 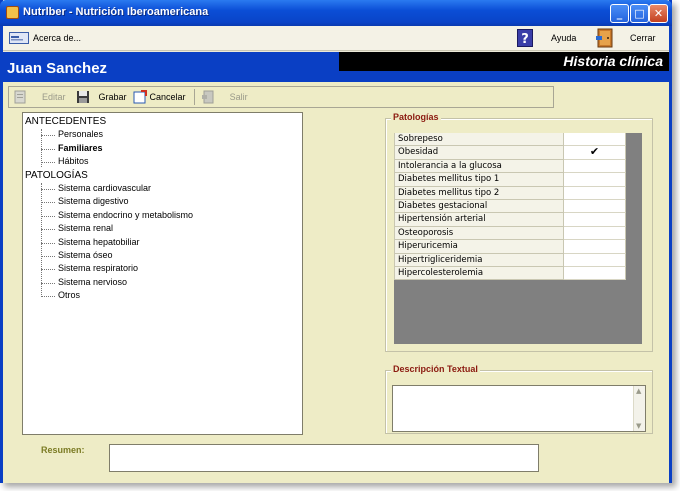 I want to click on pathology-label: Hipertensión arterial, so click(x=479, y=220).